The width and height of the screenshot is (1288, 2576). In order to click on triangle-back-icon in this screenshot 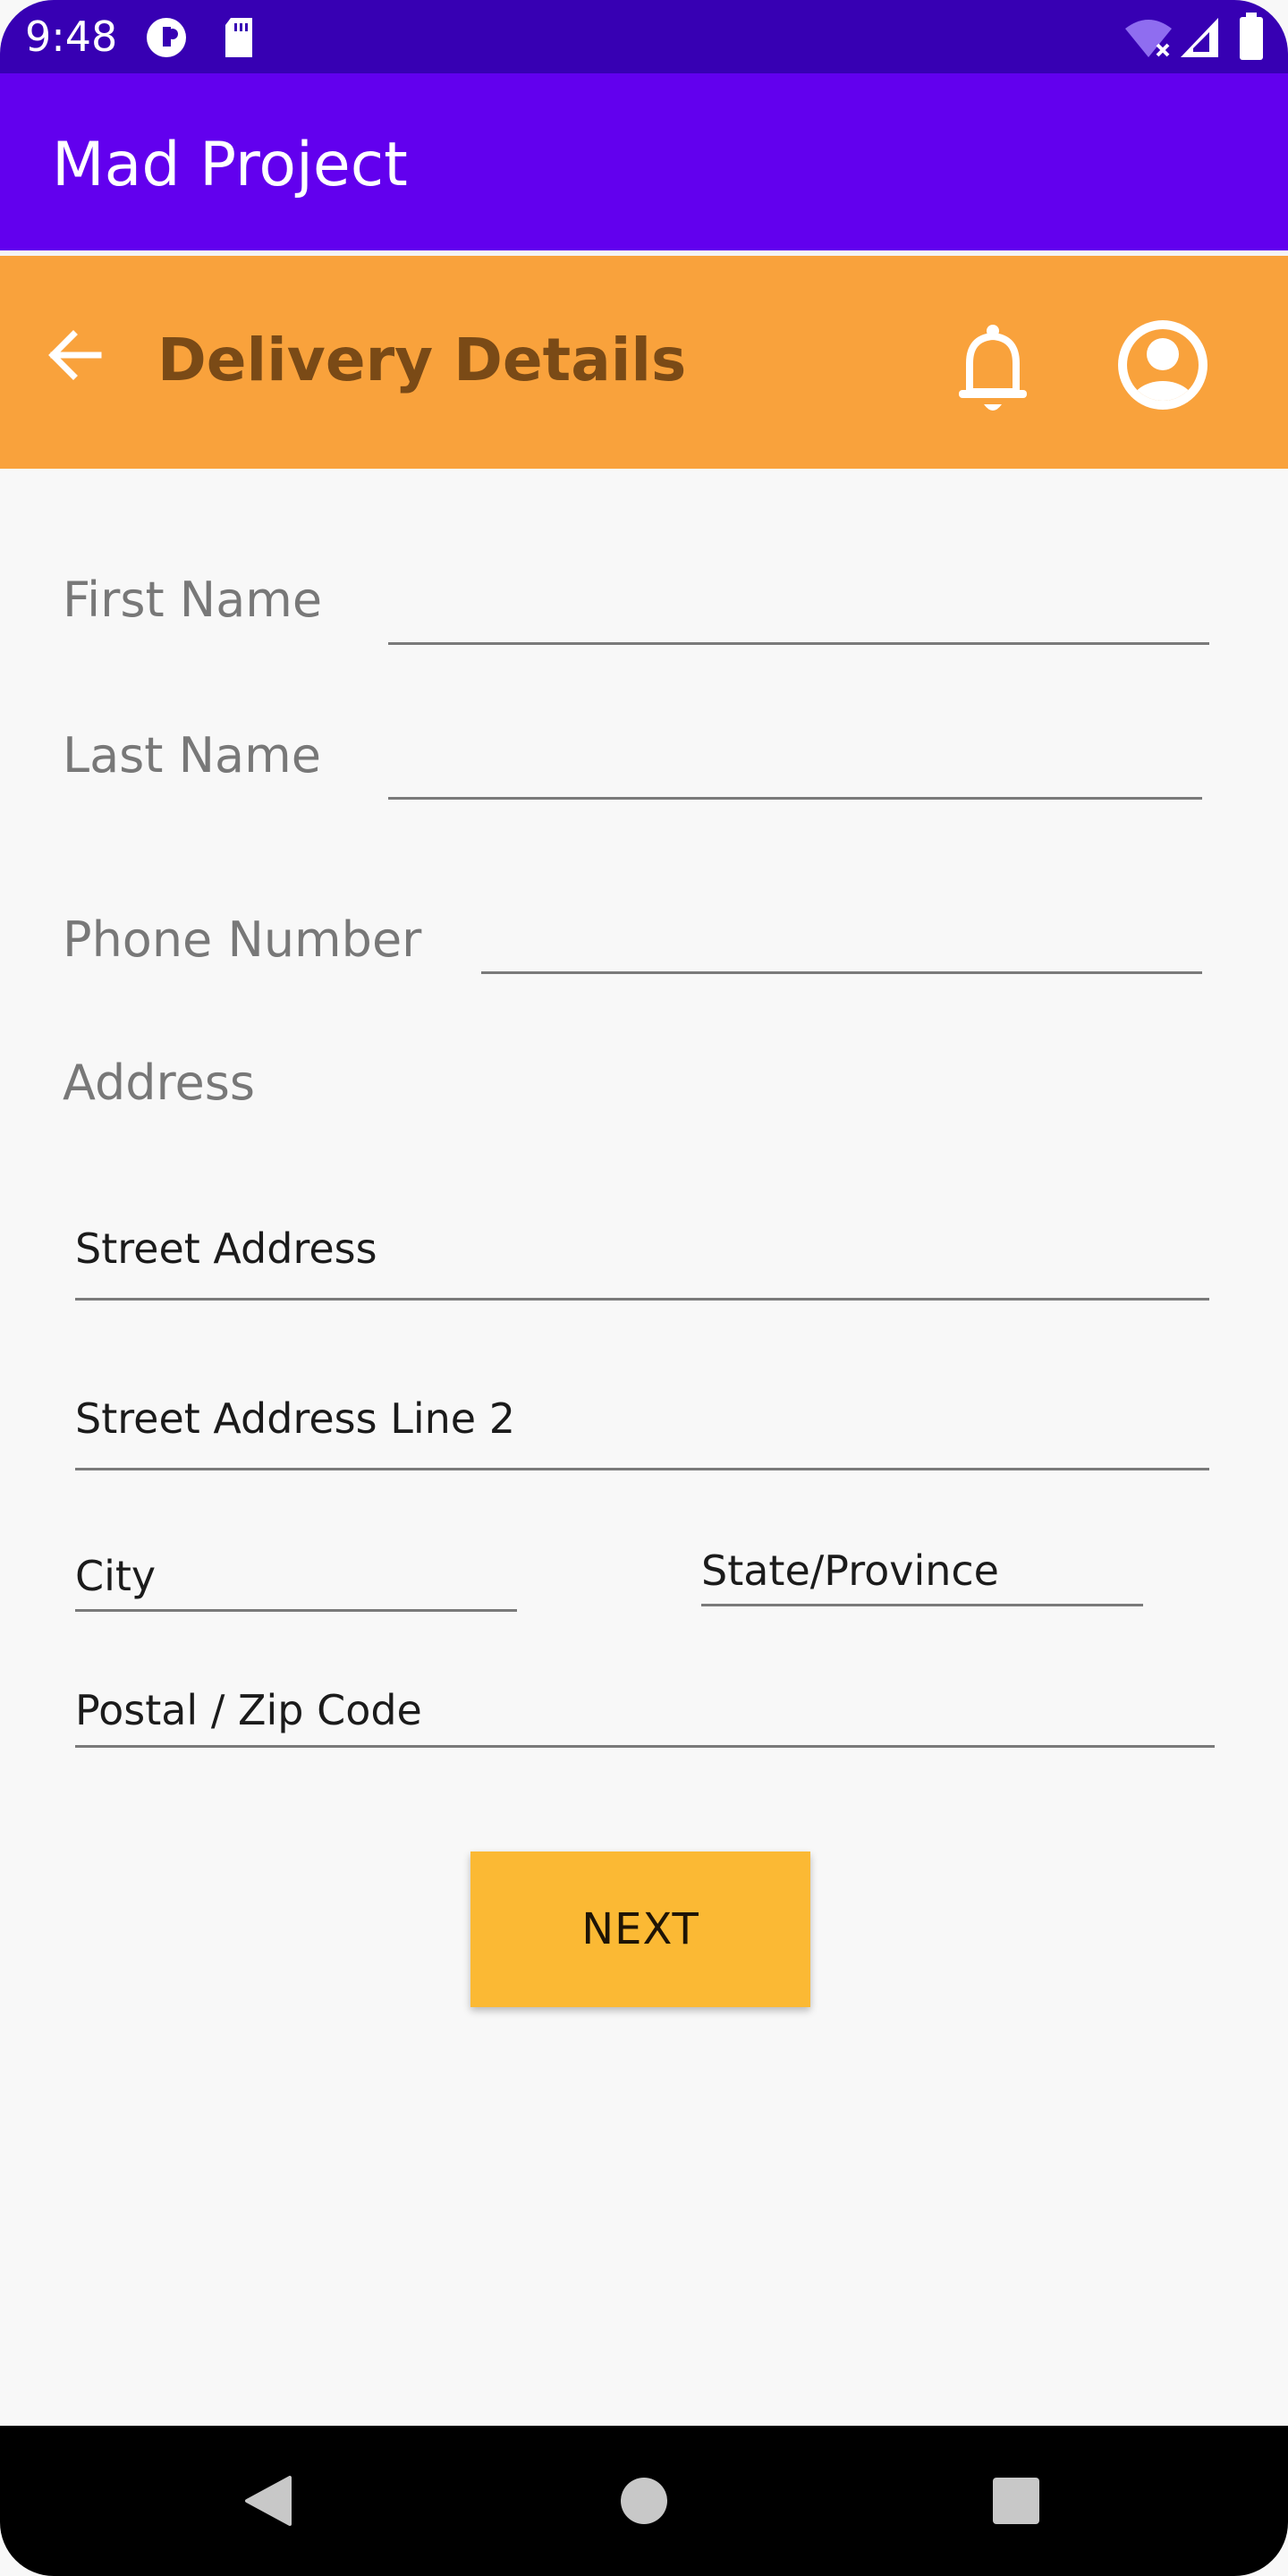, I will do `click(268, 2501)`.